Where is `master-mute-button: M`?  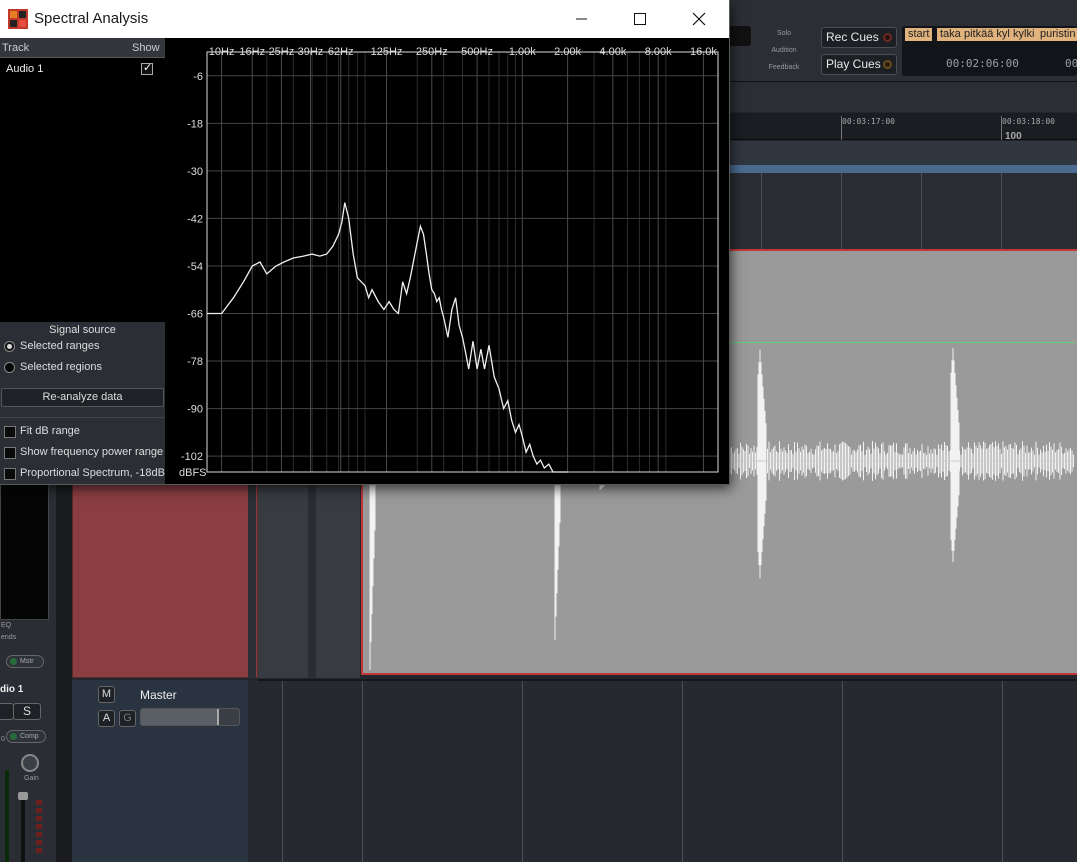
master-mute-button: M is located at coordinates (106, 694).